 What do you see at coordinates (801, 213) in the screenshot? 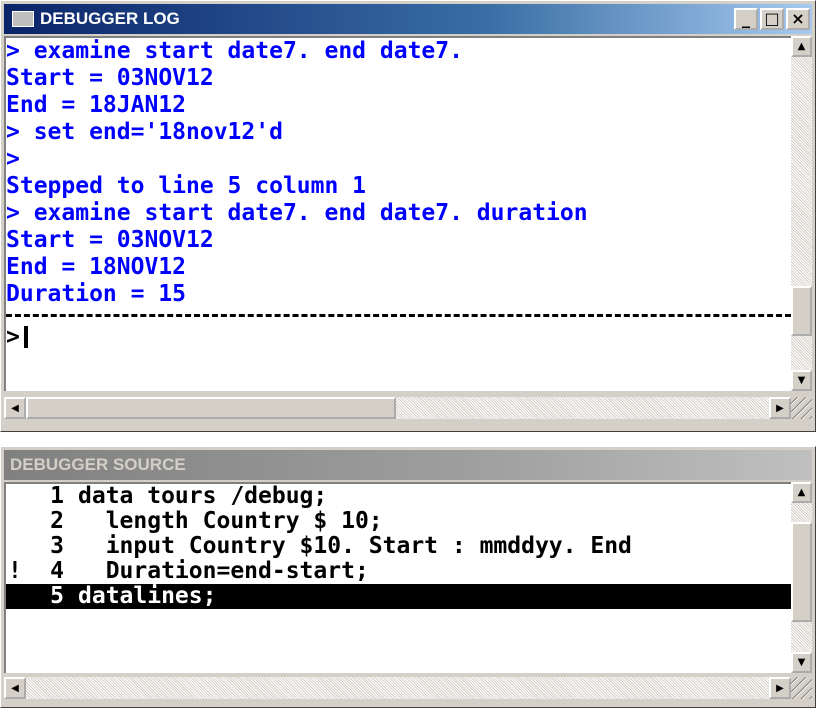
I see `log-vertical-scrollbar: ▲ ▼` at bounding box center [801, 213].